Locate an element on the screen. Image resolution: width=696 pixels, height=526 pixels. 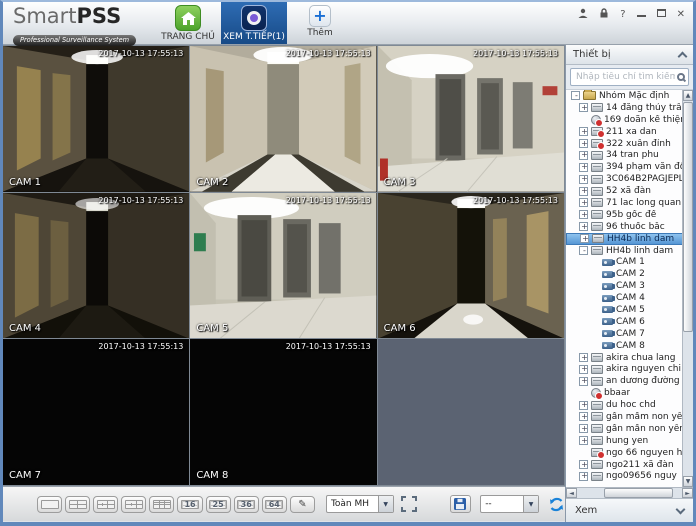
user-icon is located at coordinates (583, 14).